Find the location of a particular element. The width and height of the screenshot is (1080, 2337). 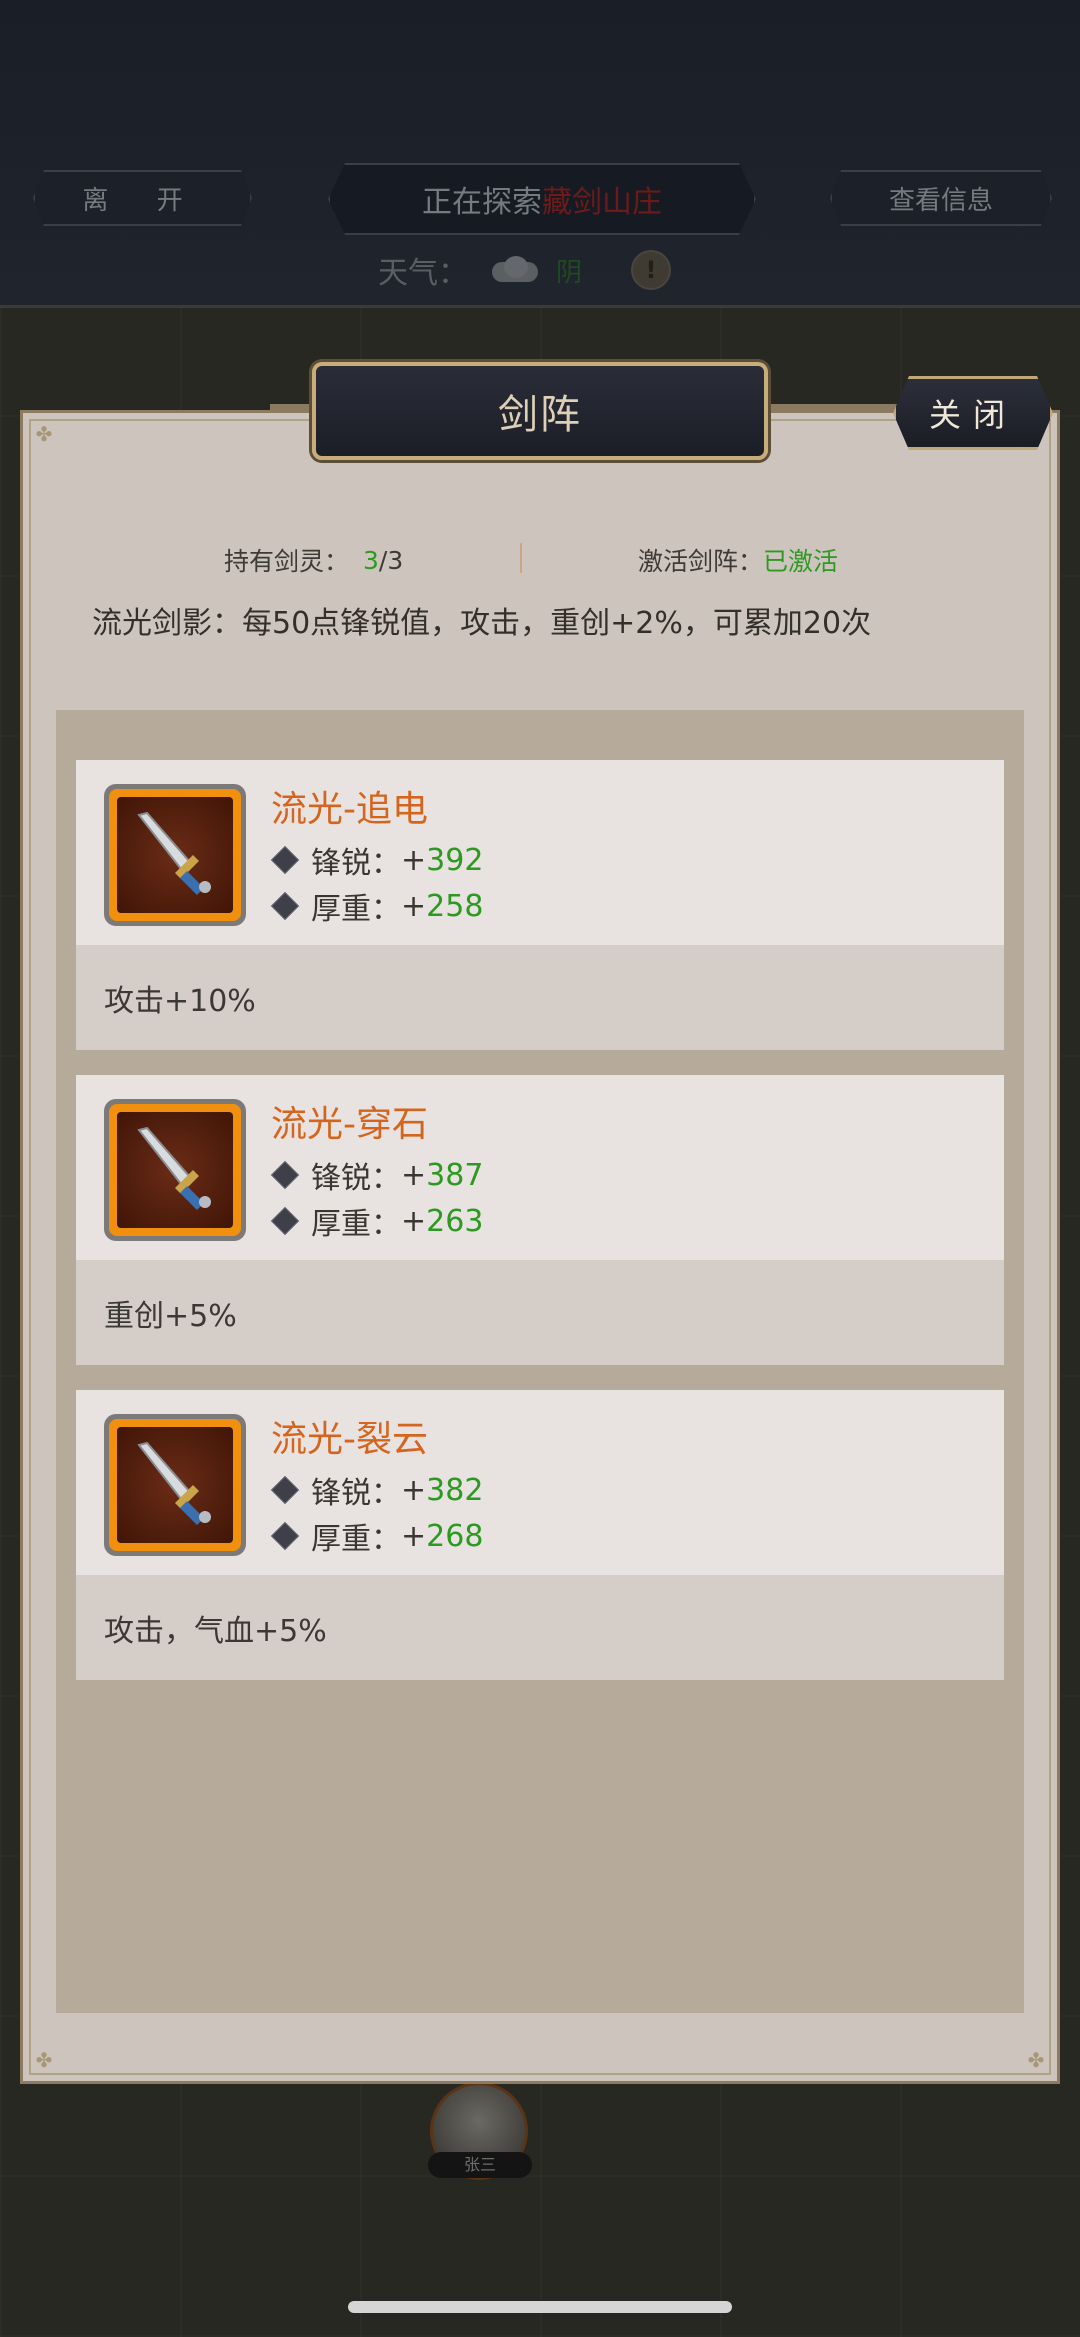

activate-status: 激活剑阵： 已激活 is located at coordinates (738, 560).